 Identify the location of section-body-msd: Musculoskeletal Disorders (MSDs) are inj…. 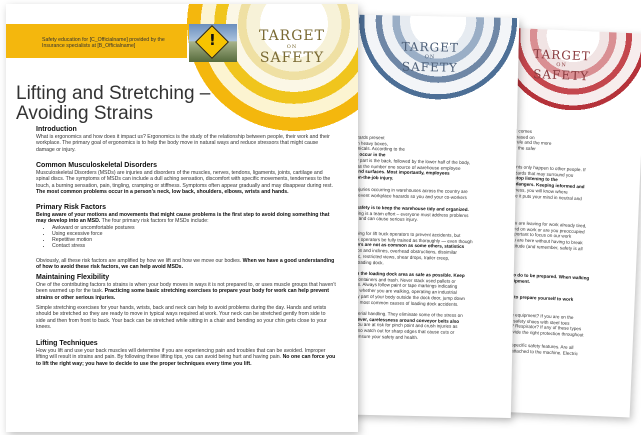
(184, 182).